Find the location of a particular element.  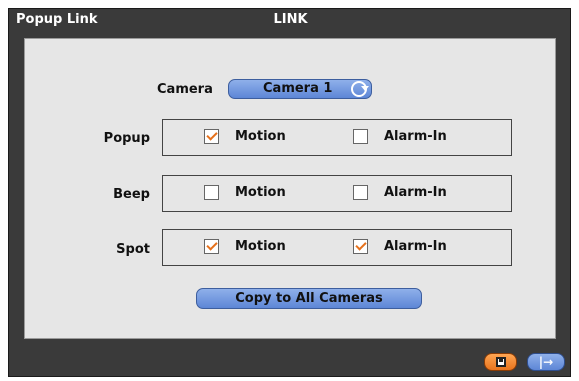

camera-label: Camera is located at coordinates (185, 89).